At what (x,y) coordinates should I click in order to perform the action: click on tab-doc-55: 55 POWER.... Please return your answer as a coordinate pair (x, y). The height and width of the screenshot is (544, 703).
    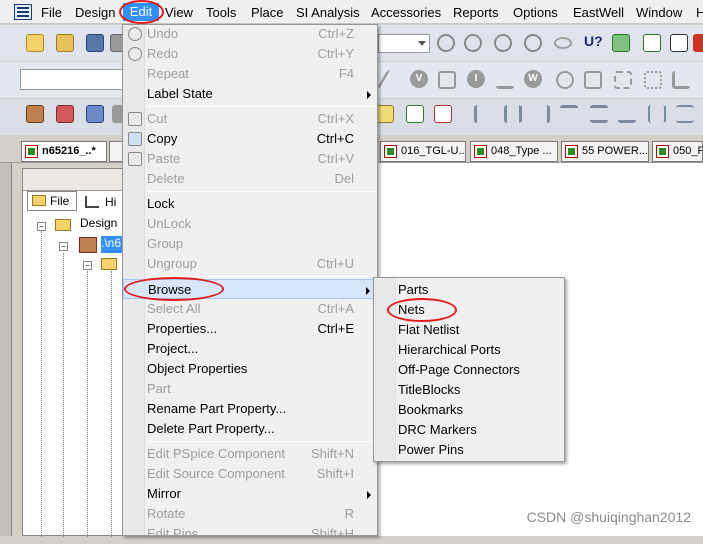
    Looking at the image, I should click on (605, 151).